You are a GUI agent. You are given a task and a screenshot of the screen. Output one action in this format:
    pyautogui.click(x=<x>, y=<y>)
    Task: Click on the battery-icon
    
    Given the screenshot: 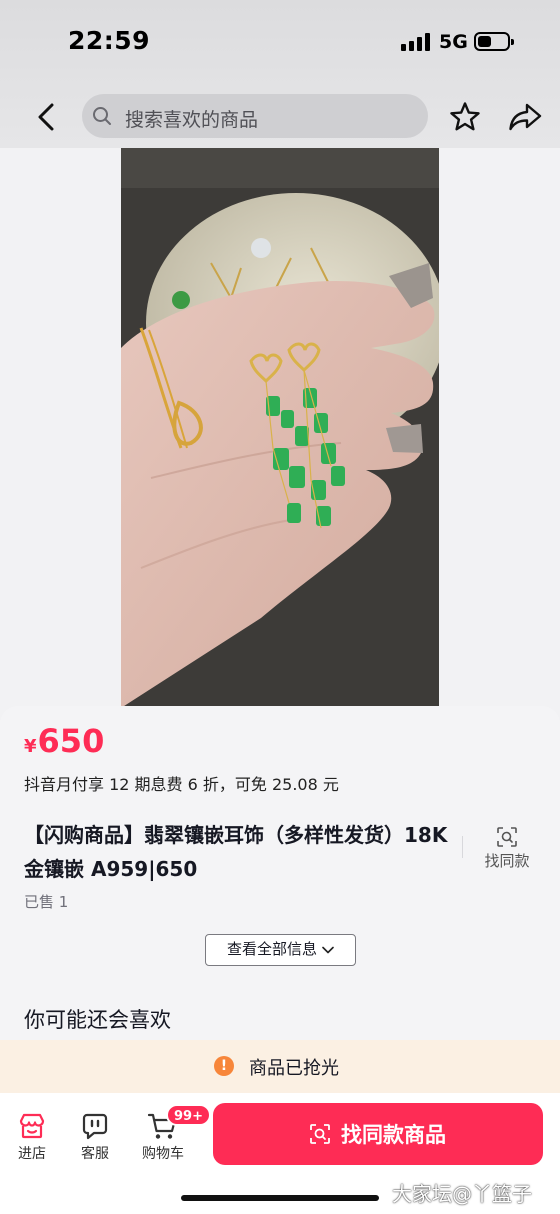 What is the action you would take?
    pyautogui.click(x=494, y=41)
    